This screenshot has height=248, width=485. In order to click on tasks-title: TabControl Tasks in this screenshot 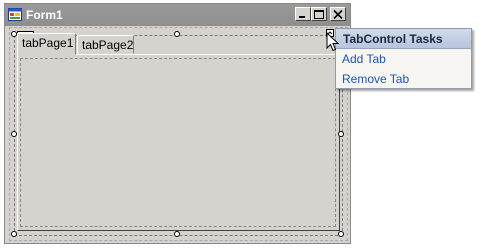, I will do `click(393, 39)`.